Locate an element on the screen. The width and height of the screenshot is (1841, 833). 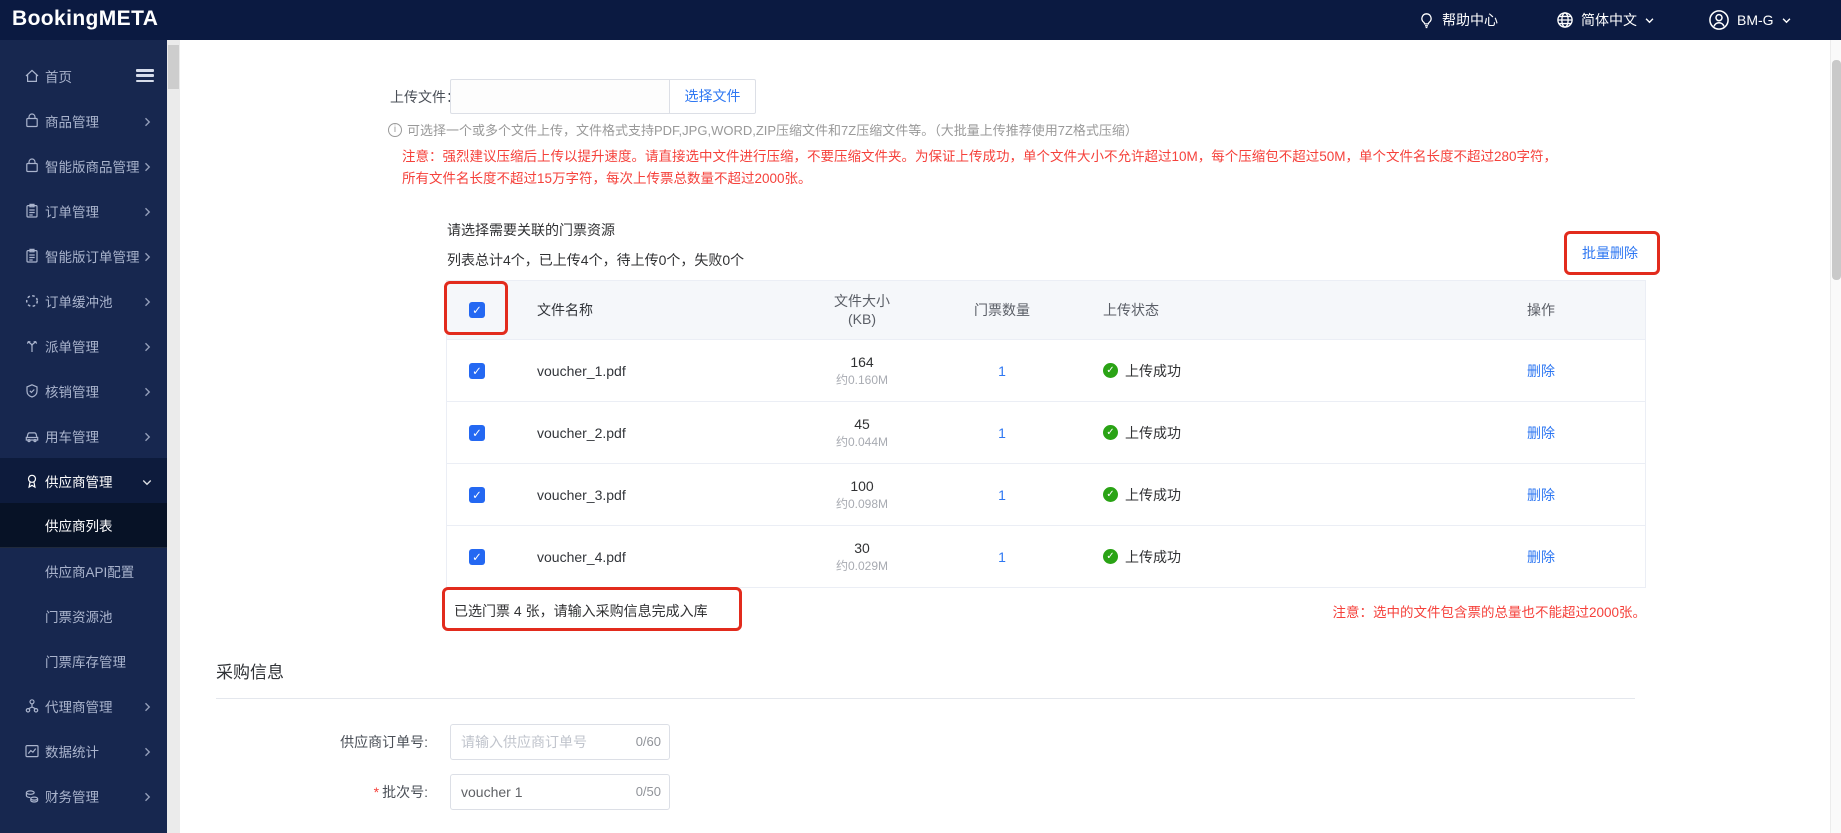
file-size-m: 约0.098M is located at coordinates (862, 503).